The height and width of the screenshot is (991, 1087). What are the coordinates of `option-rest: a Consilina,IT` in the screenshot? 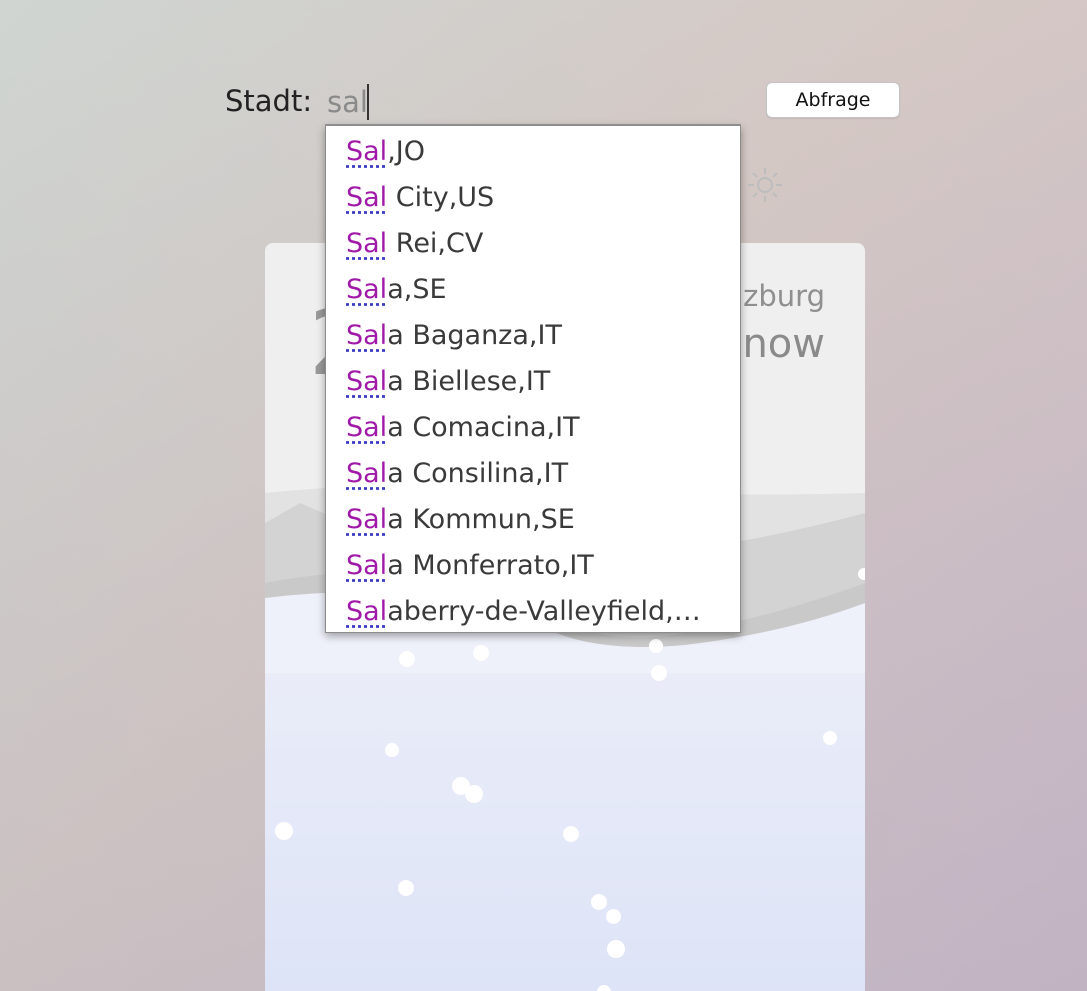 It's located at (477, 473).